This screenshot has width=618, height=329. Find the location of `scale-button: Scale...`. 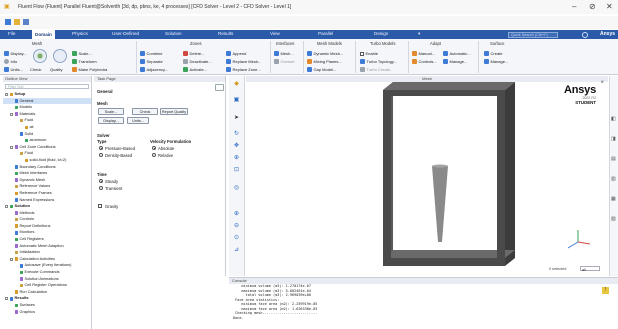

scale-button: Scale... is located at coordinates (82, 53).